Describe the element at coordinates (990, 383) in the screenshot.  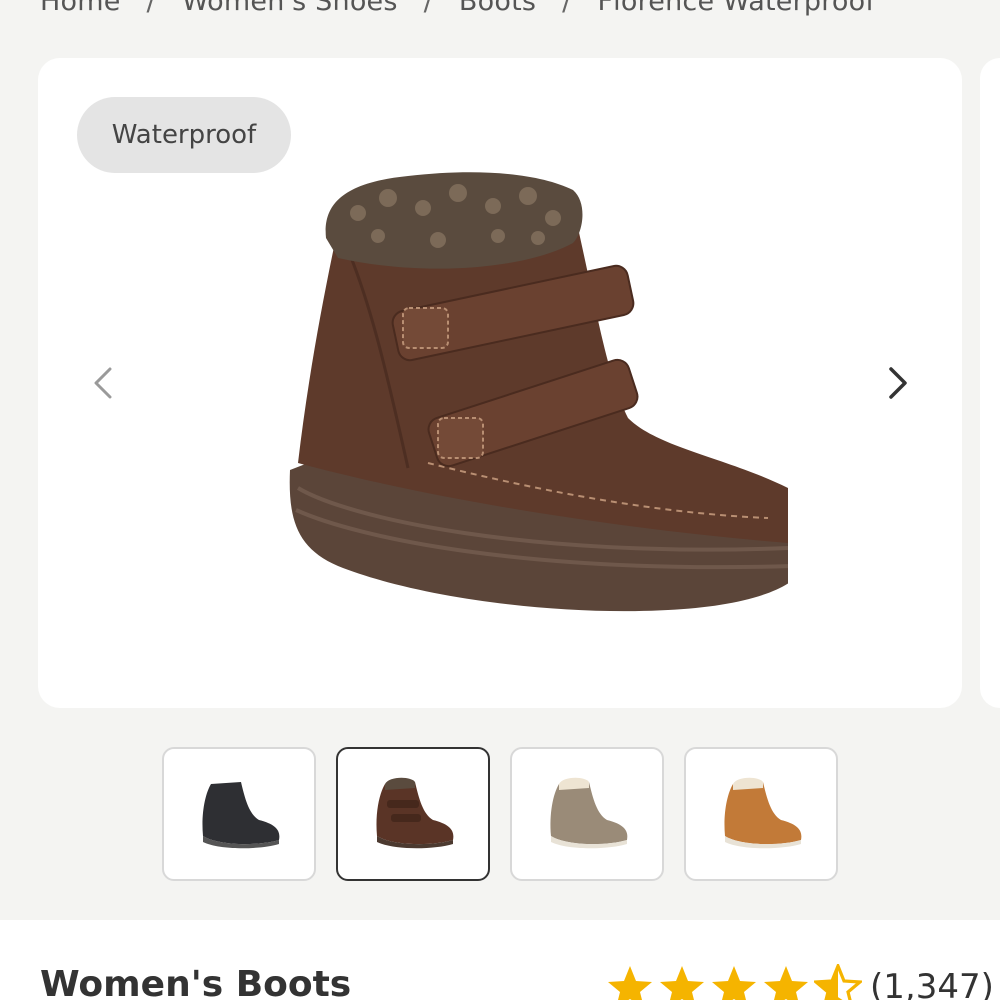
I see `next-gallery-card-edge` at that location.